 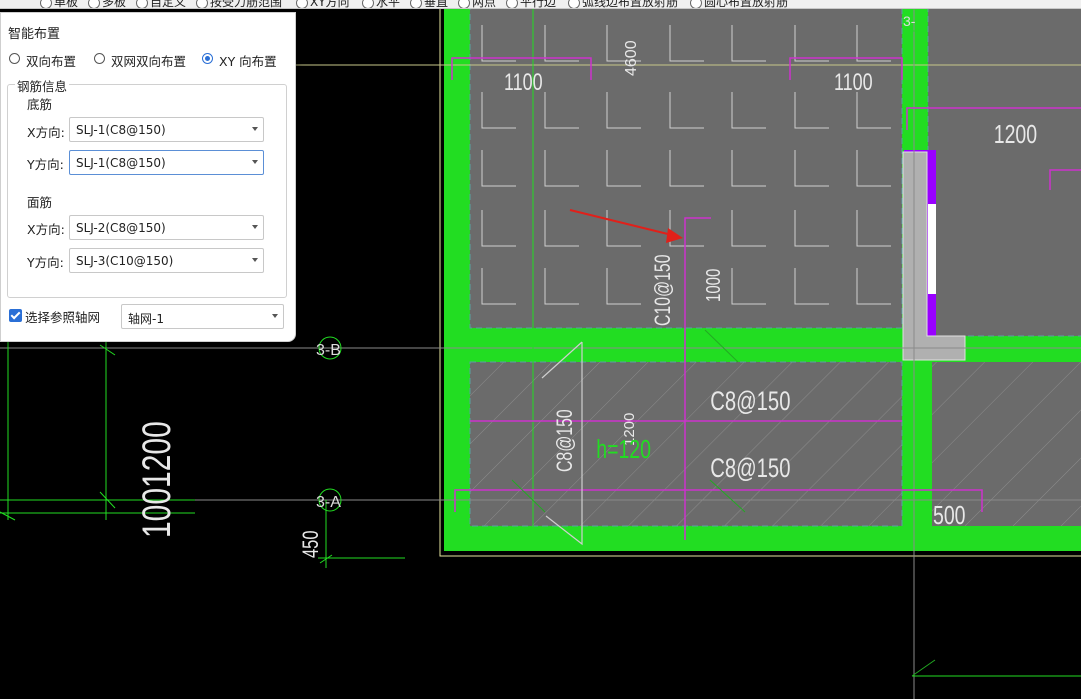 What do you see at coordinates (623, 448) in the screenshot?
I see `dim-h120: h=120` at bounding box center [623, 448].